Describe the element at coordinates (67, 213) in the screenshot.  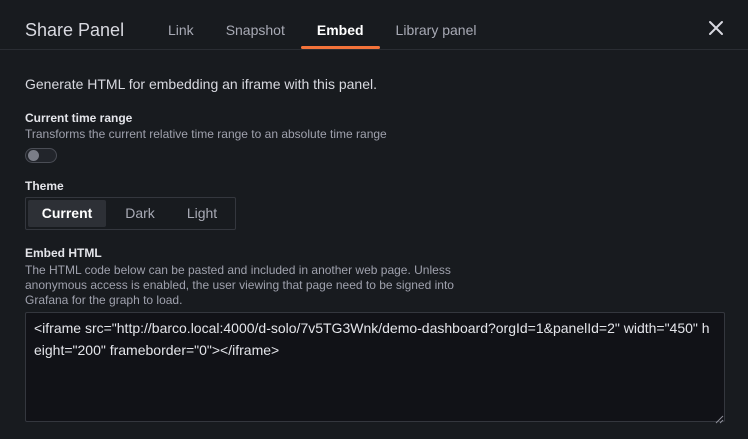
I see `theme-option-current: Current` at that location.